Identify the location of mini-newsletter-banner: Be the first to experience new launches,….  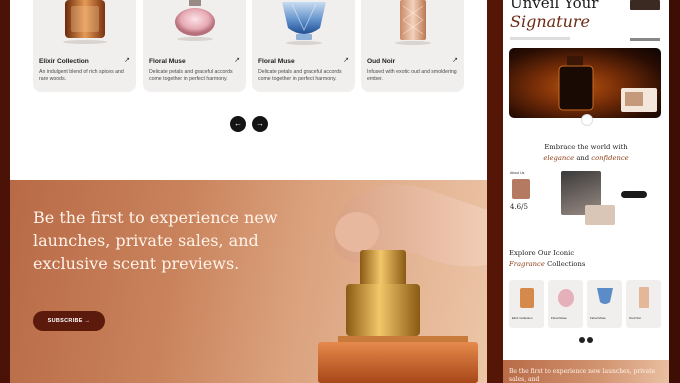
(586, 371).